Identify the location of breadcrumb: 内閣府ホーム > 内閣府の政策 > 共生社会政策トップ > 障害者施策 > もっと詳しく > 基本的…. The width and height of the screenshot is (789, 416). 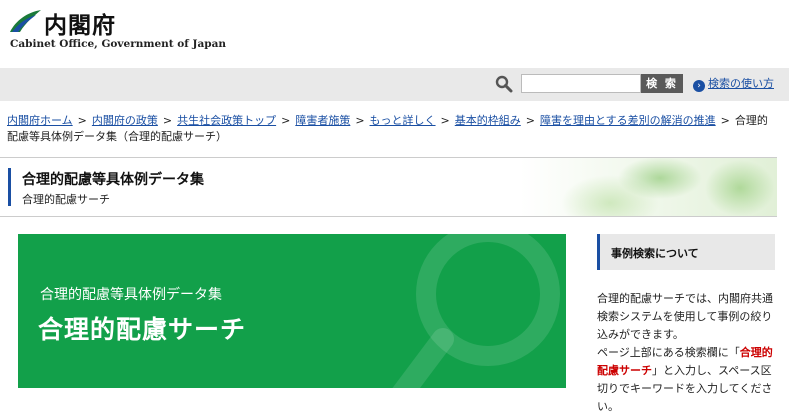
(387, 128).